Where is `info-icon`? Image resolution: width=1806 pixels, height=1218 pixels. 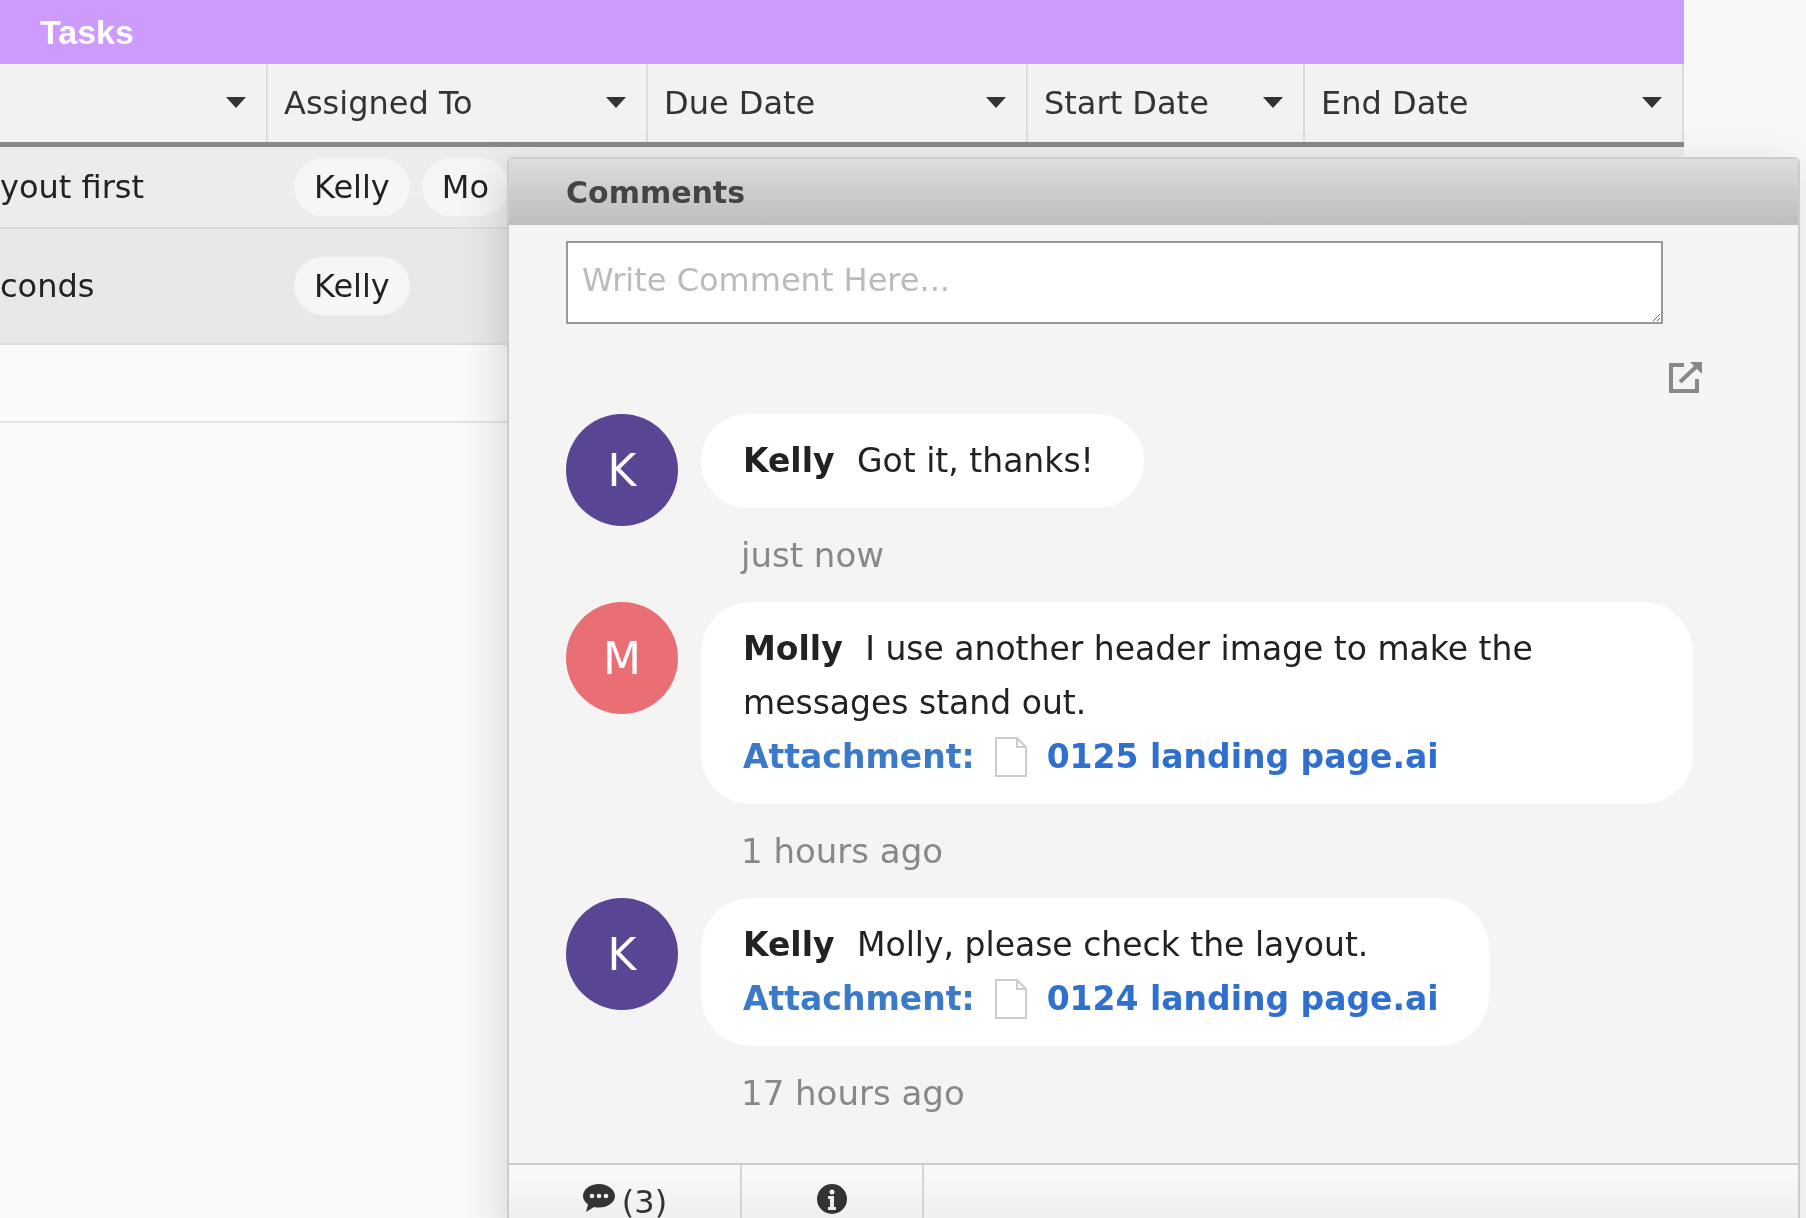 info-icon is located at coordinates (832, 1199).